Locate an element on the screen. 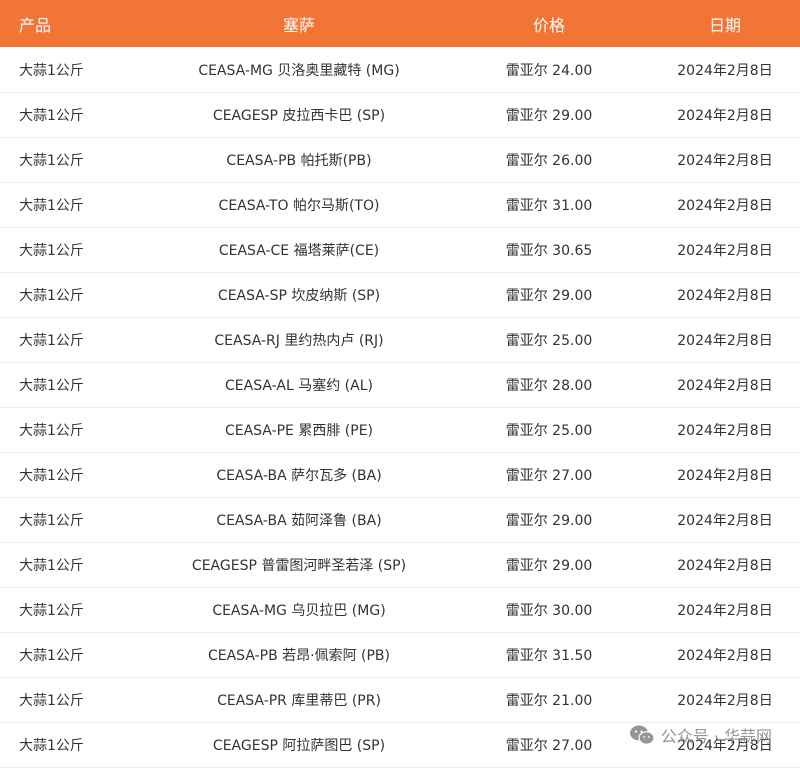 The height and width of the screenshot is (768, 800). cell-price: 雷亚尔 21.00 is located at coordinates (549, 700).